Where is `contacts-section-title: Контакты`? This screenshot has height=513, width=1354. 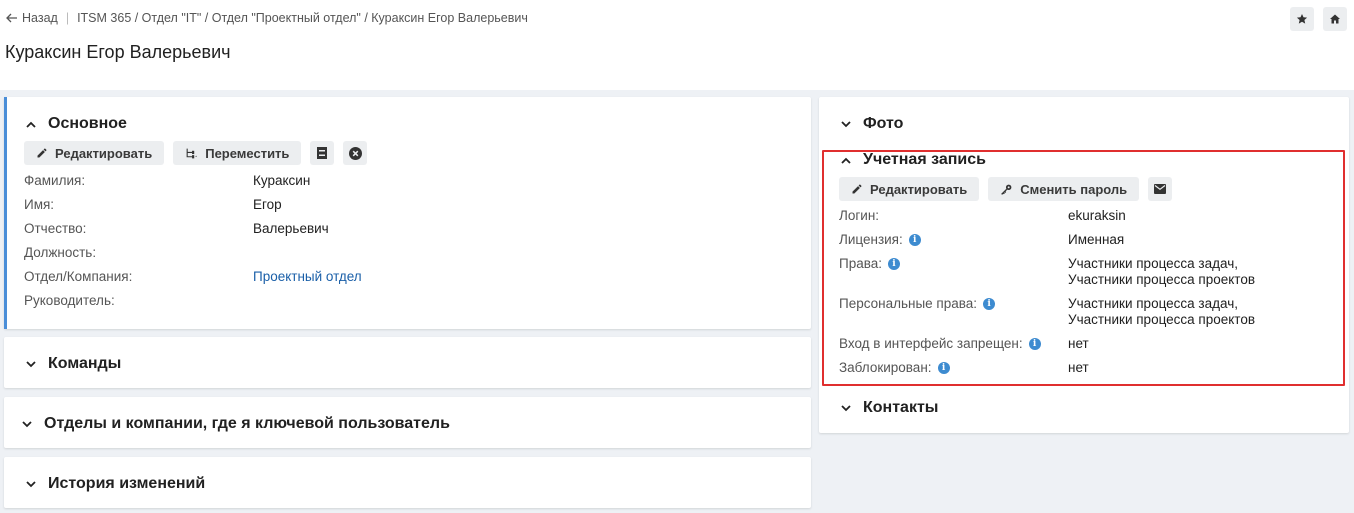 contacts-section-title: Контакты is located at coordinates (901, 407).